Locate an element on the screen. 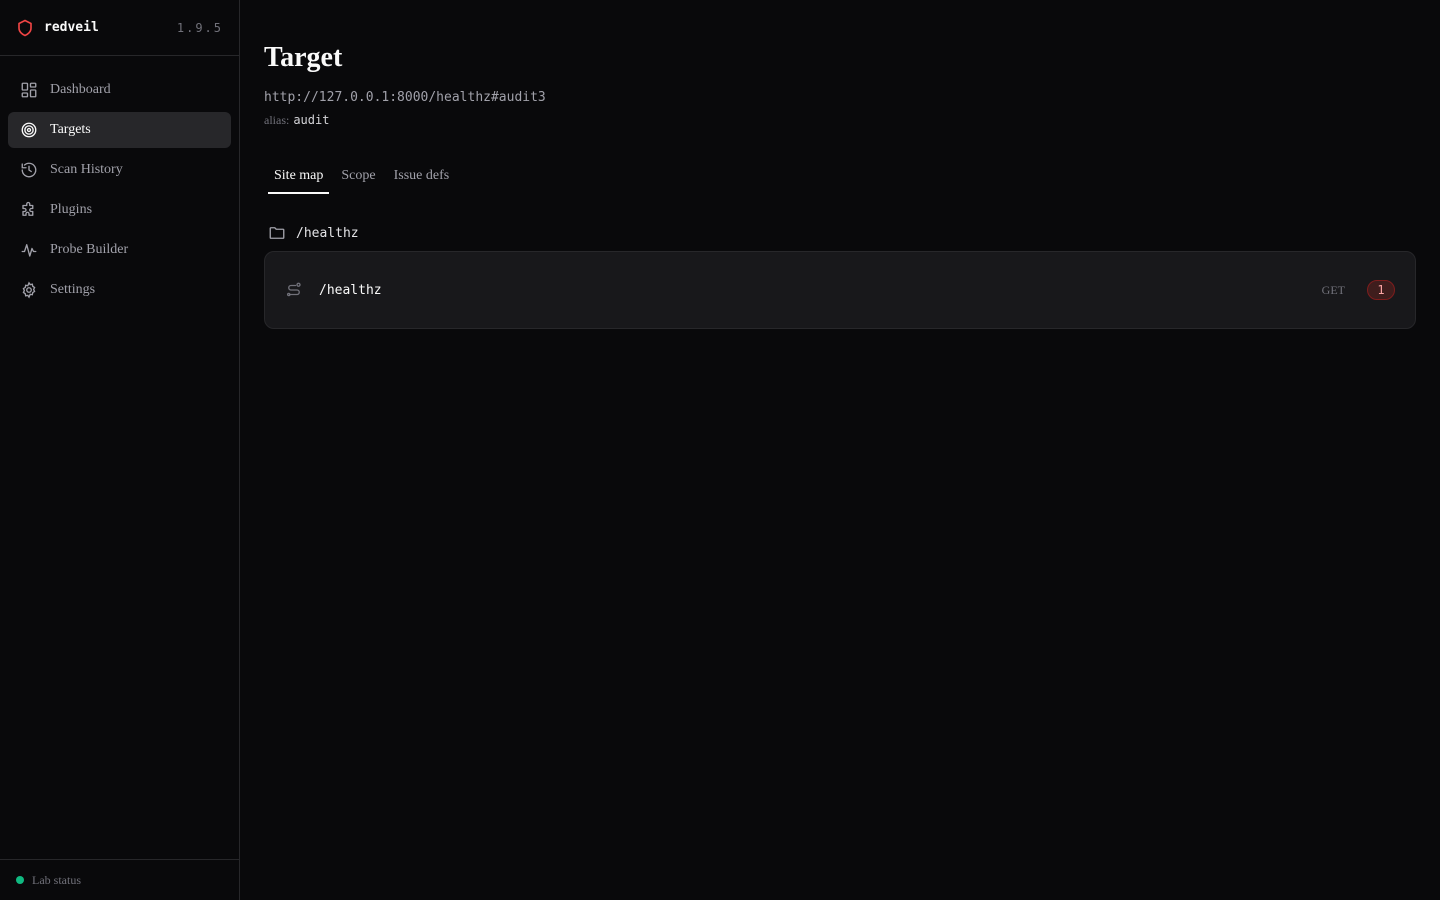 This screenshot has height=900, width=1440. folder-icon is located at coordinates (277, 233).